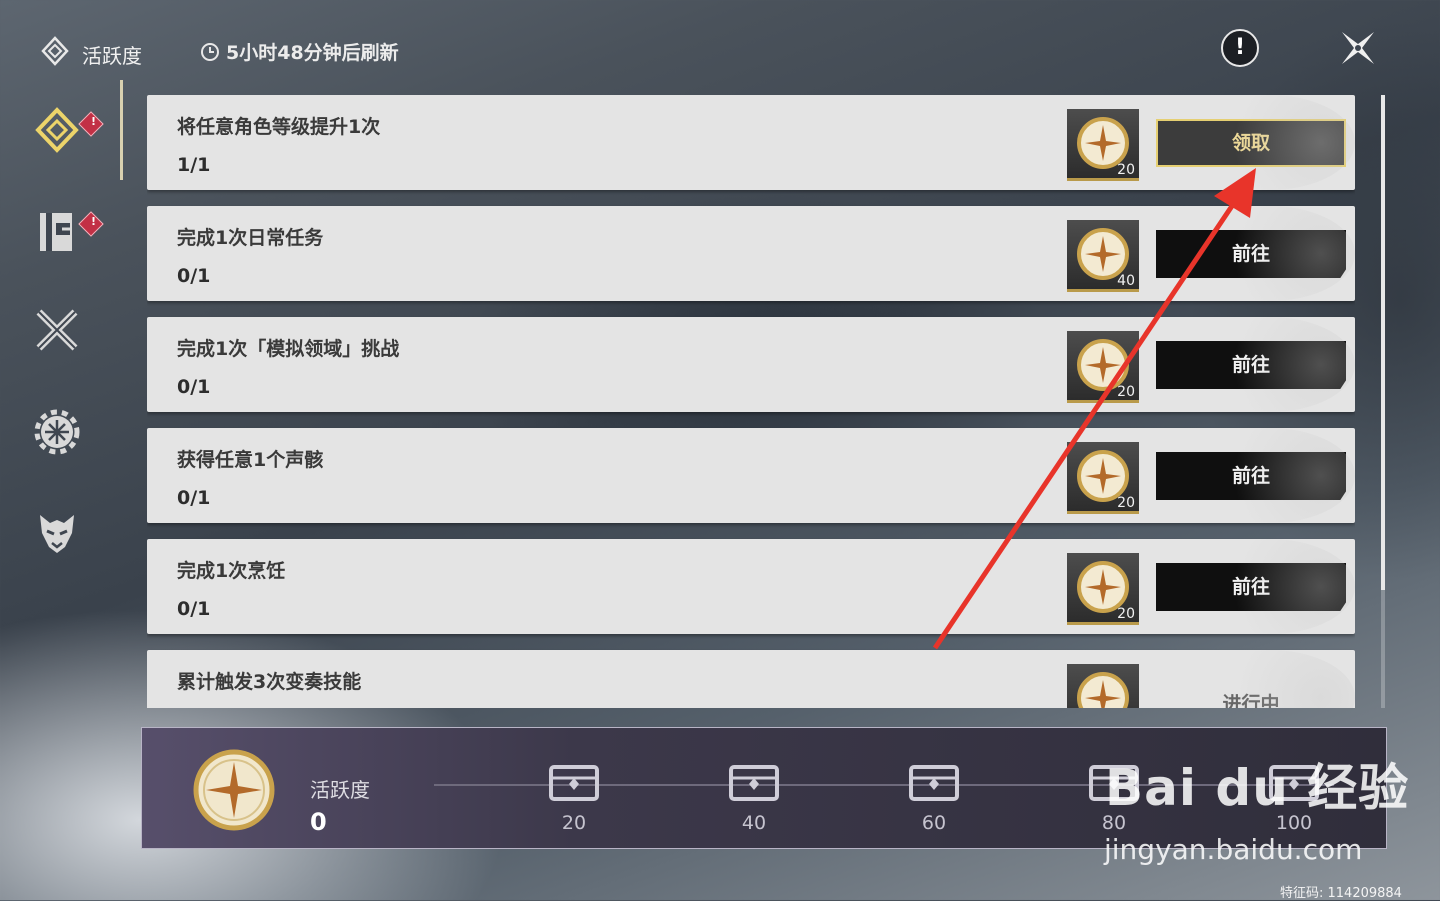 Image resolution: width=1440 pixels, height=901 pixels. Describe the element at coordinates (1233, 849) in the screenshot. I see `watermark-url: jingyan.baidu.com` at that location.